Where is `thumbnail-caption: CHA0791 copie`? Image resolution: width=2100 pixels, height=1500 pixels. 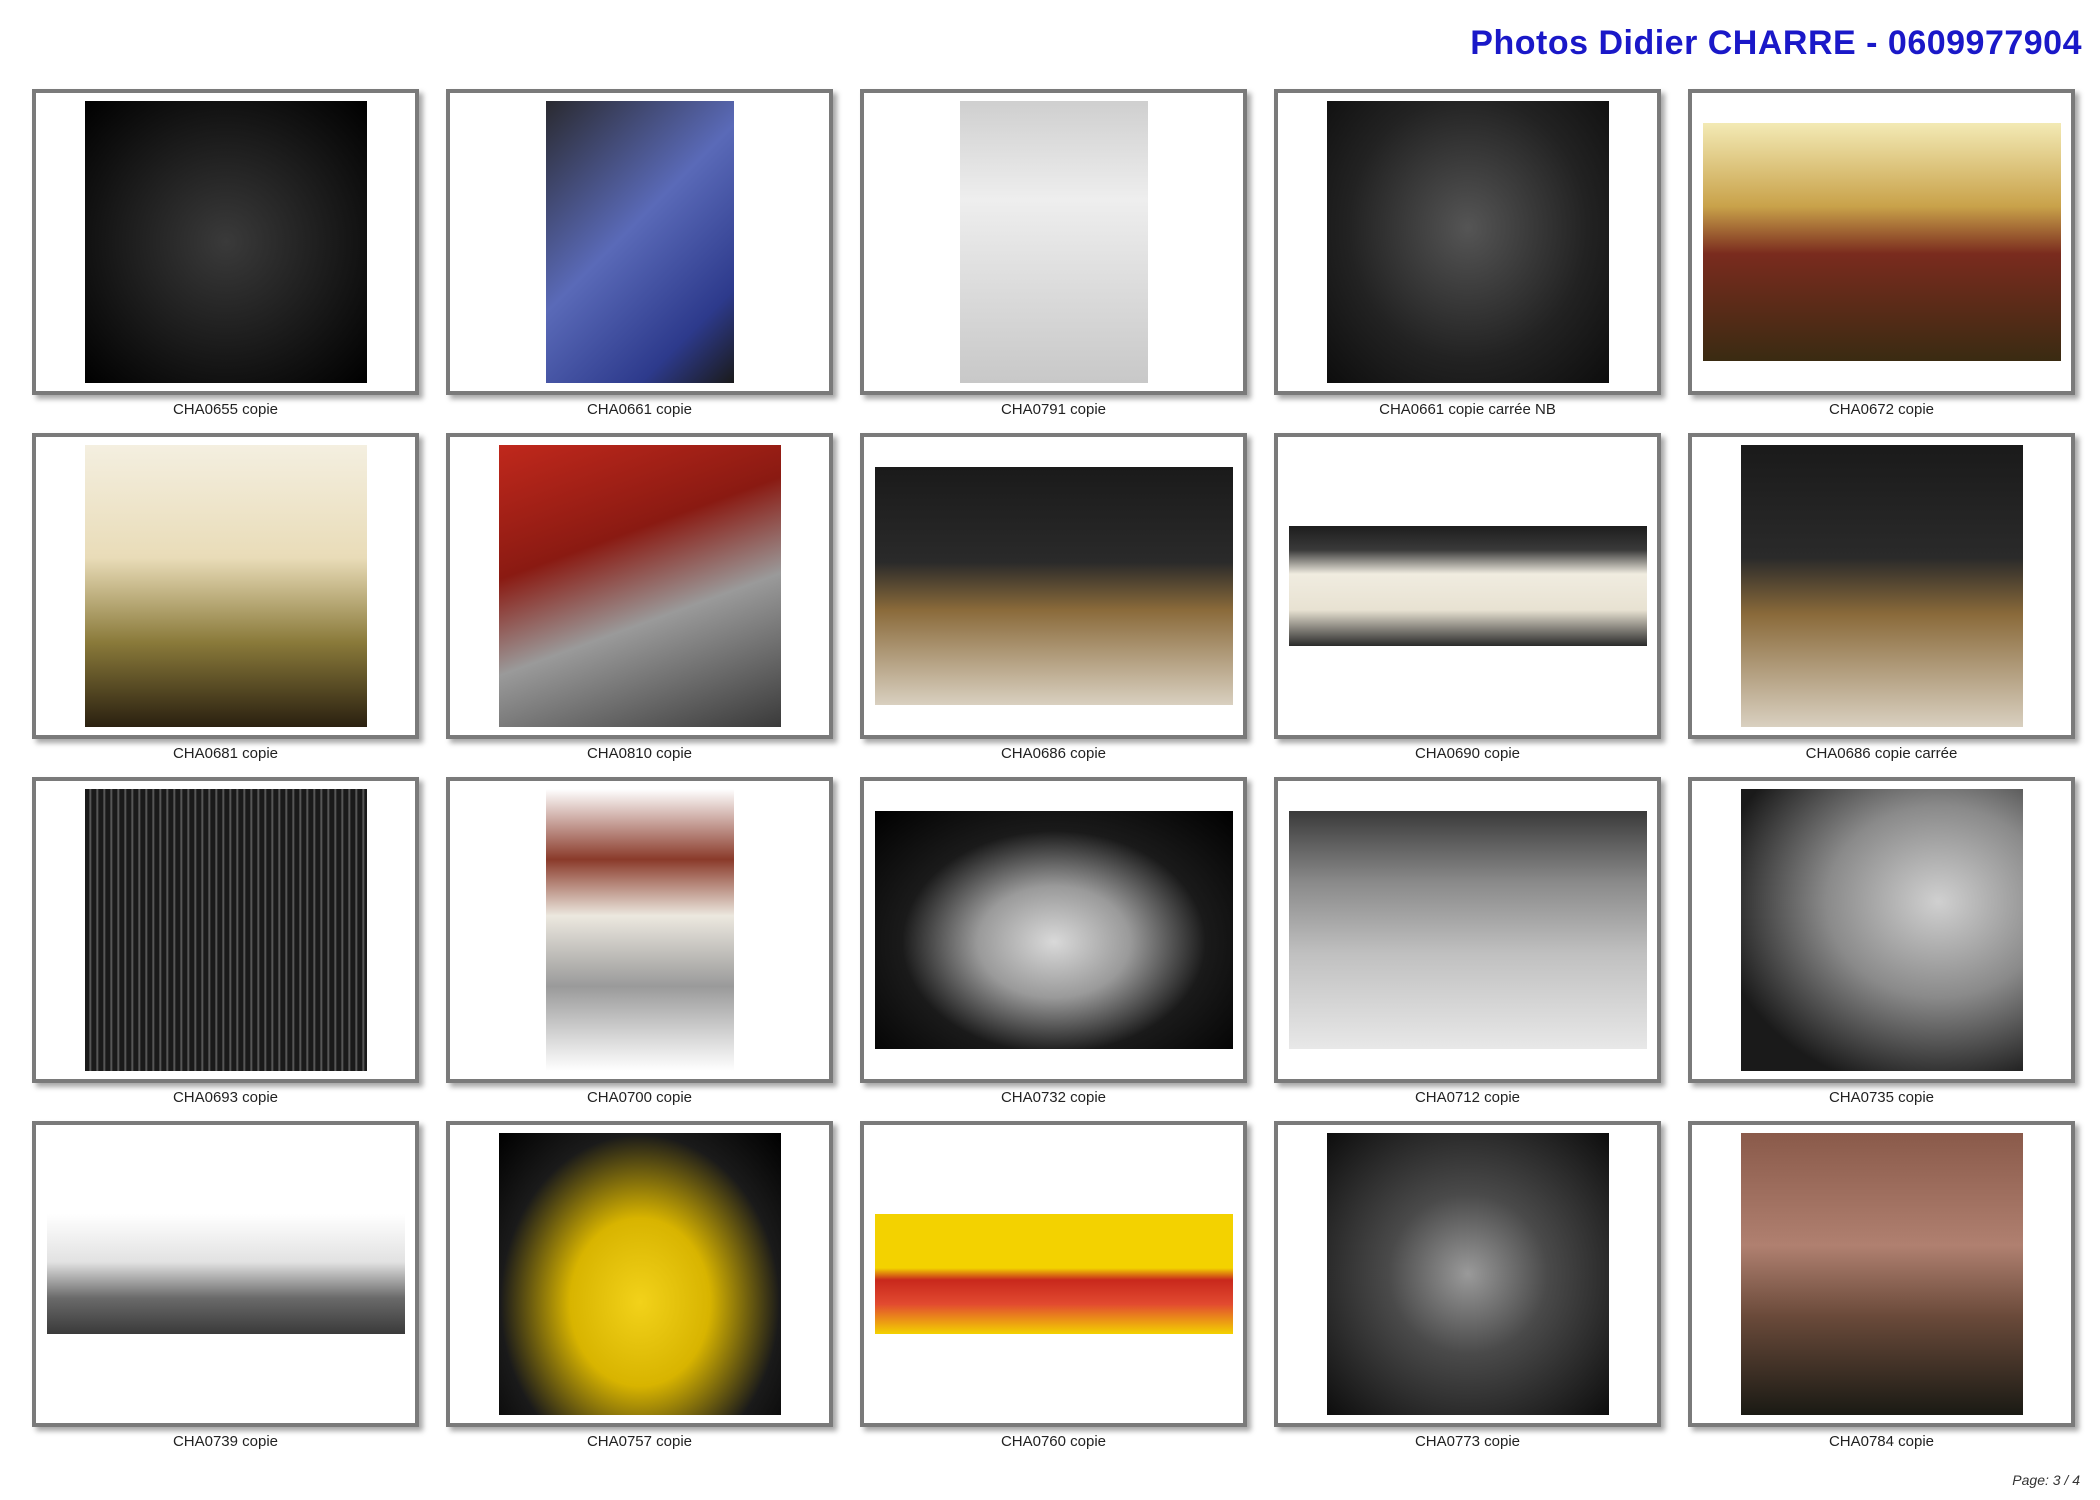
thumbnail-caption: CHA0791 copie is located at coordinates (1053, 409).